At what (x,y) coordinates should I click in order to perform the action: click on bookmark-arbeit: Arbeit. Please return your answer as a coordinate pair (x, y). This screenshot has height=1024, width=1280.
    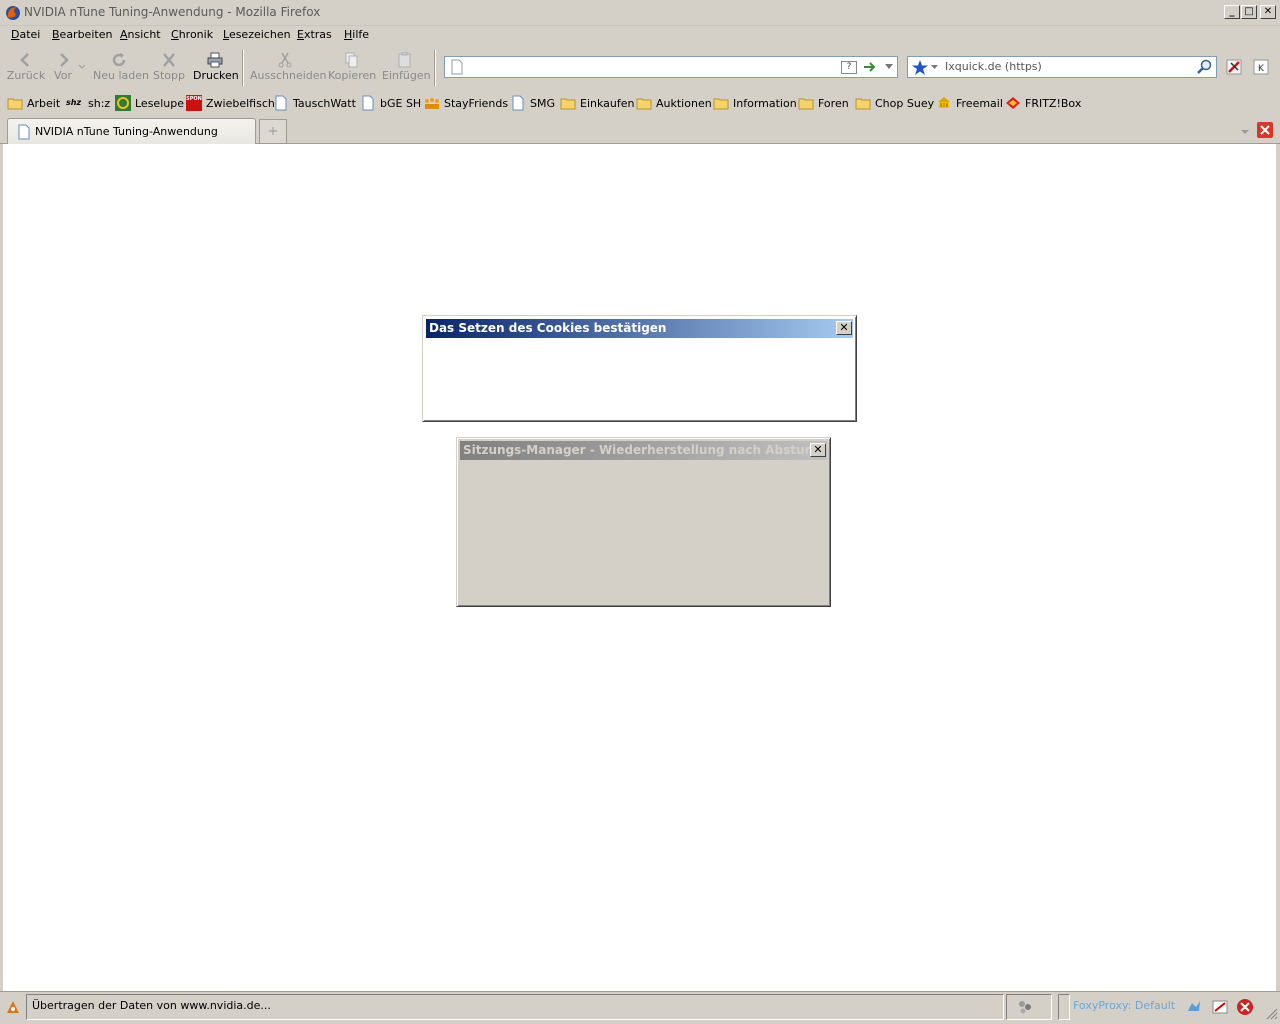
    Looking at the image, I should click on (33, 103).